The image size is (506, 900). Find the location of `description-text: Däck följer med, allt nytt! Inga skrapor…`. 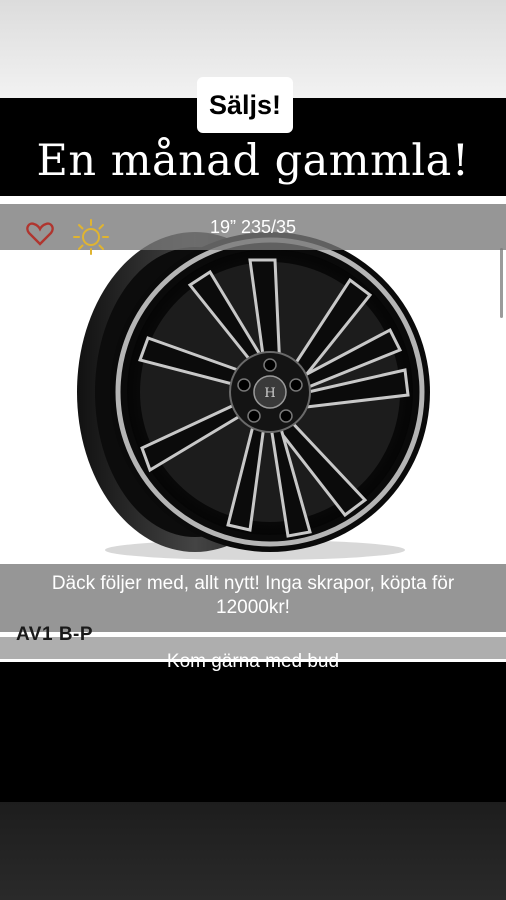

description-text: Däck följer med, allt nytt! Inga skrapor… is located at coordinates (253, 595).